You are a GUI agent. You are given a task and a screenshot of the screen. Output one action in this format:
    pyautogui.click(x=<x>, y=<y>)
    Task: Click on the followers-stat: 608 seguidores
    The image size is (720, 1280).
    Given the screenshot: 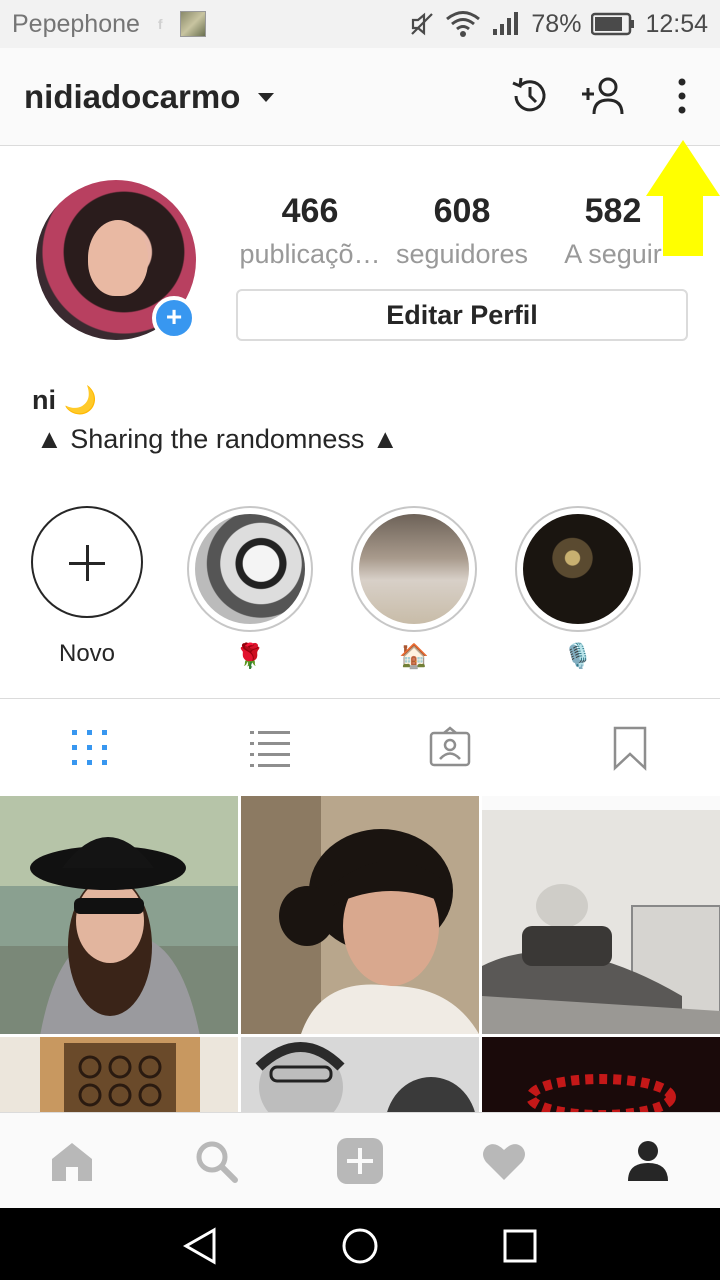 What is the action you would take?
    pyautogui.click(x=462, y=231)
    